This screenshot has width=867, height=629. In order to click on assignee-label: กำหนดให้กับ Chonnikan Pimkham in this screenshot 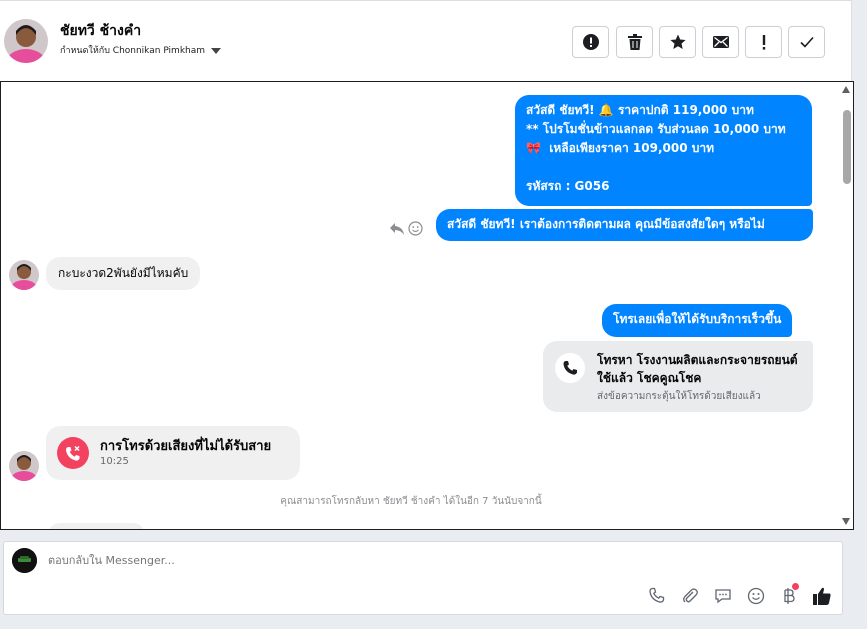, I will do `click(133, 51)`.